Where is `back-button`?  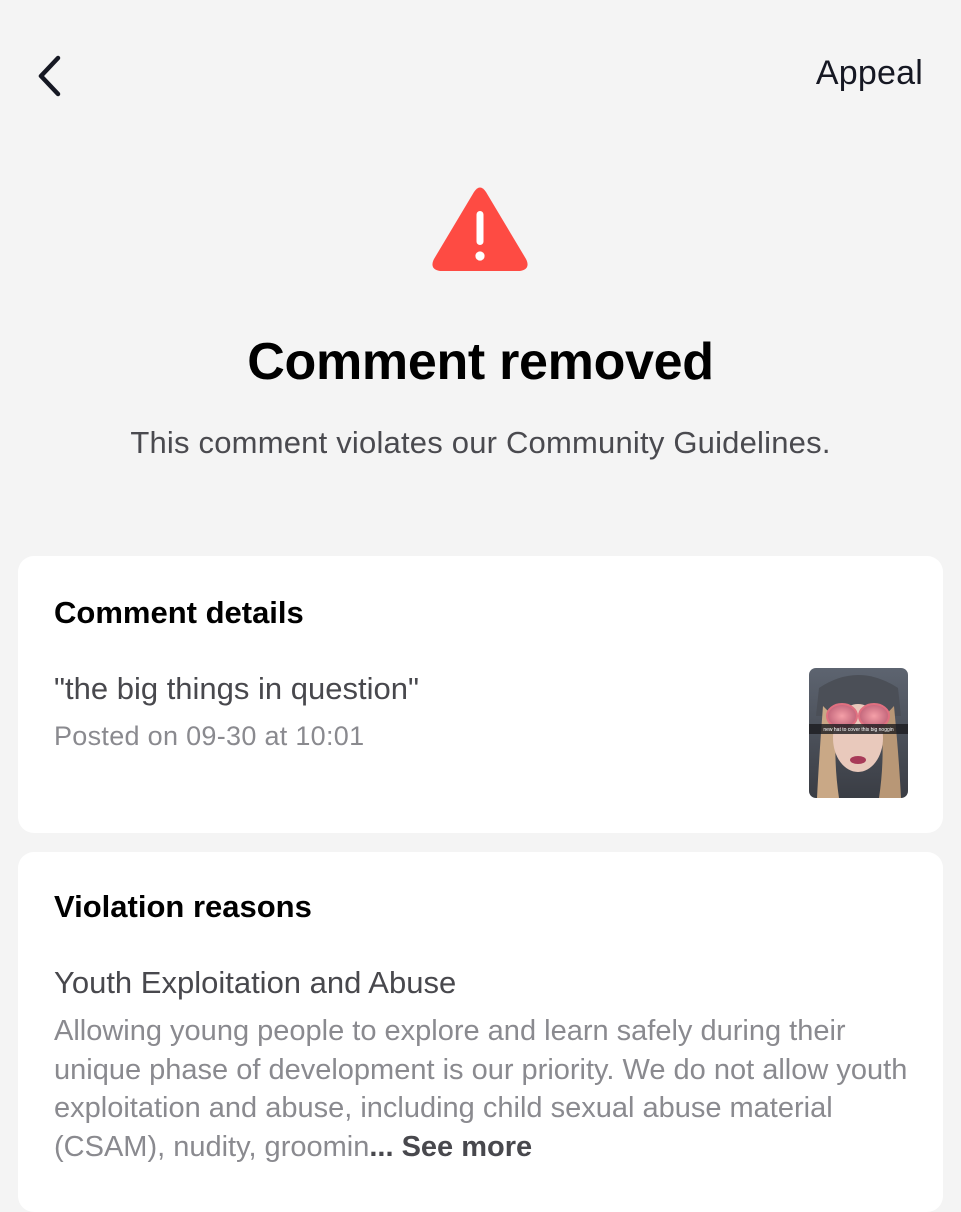 back-button is located at coordinates (50, 76).